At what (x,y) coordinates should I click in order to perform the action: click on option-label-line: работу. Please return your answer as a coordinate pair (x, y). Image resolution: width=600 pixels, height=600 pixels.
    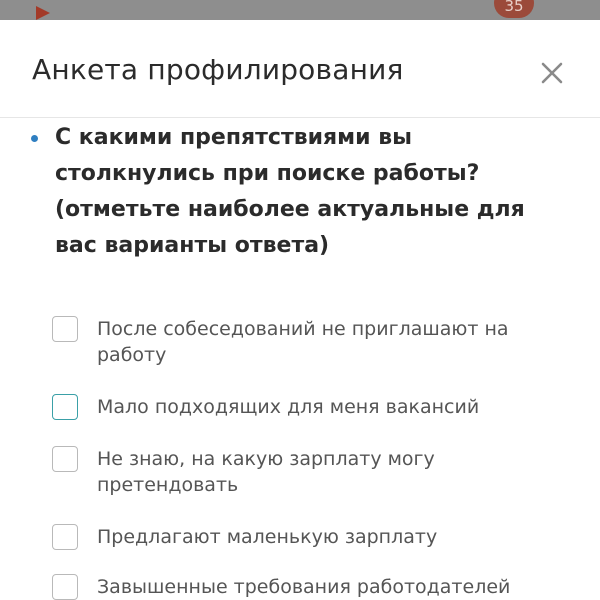
    Looking at the image, I should click on (132, 355).